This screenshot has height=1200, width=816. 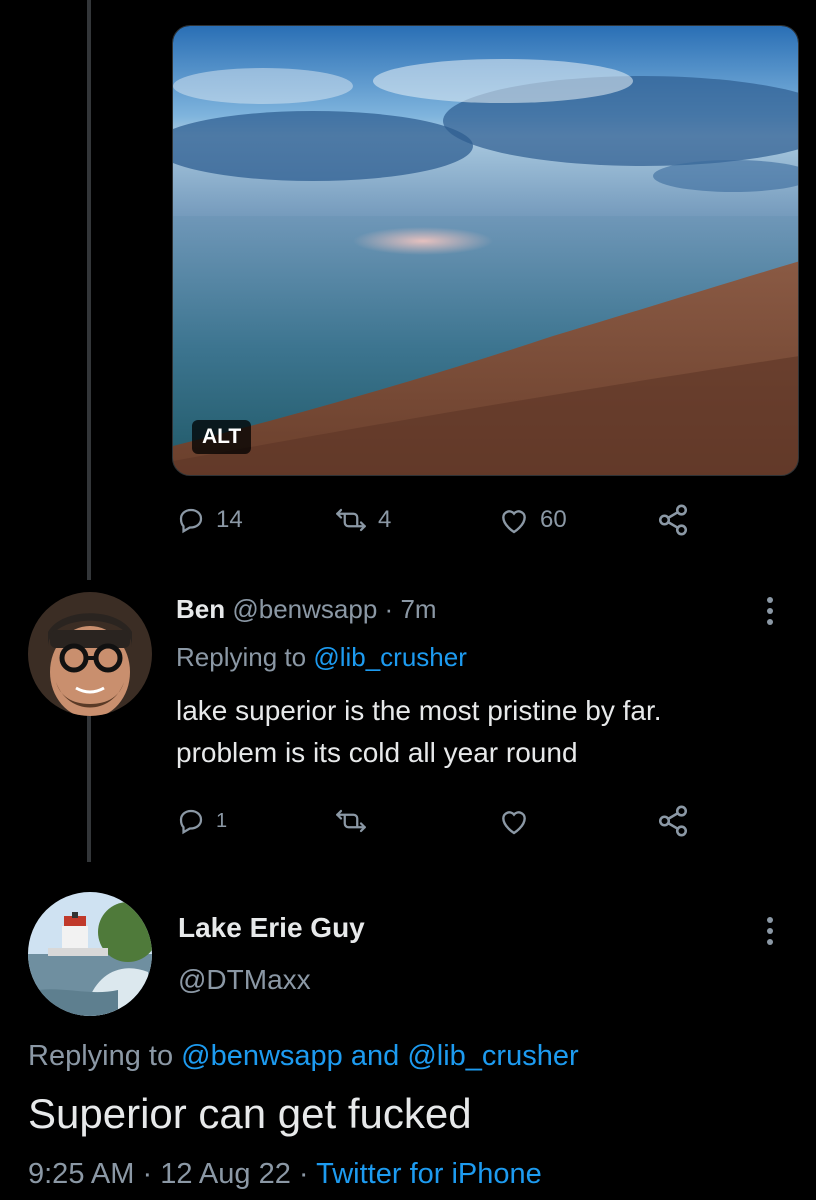 I want to click on share-button, so click(x=673, y=520).